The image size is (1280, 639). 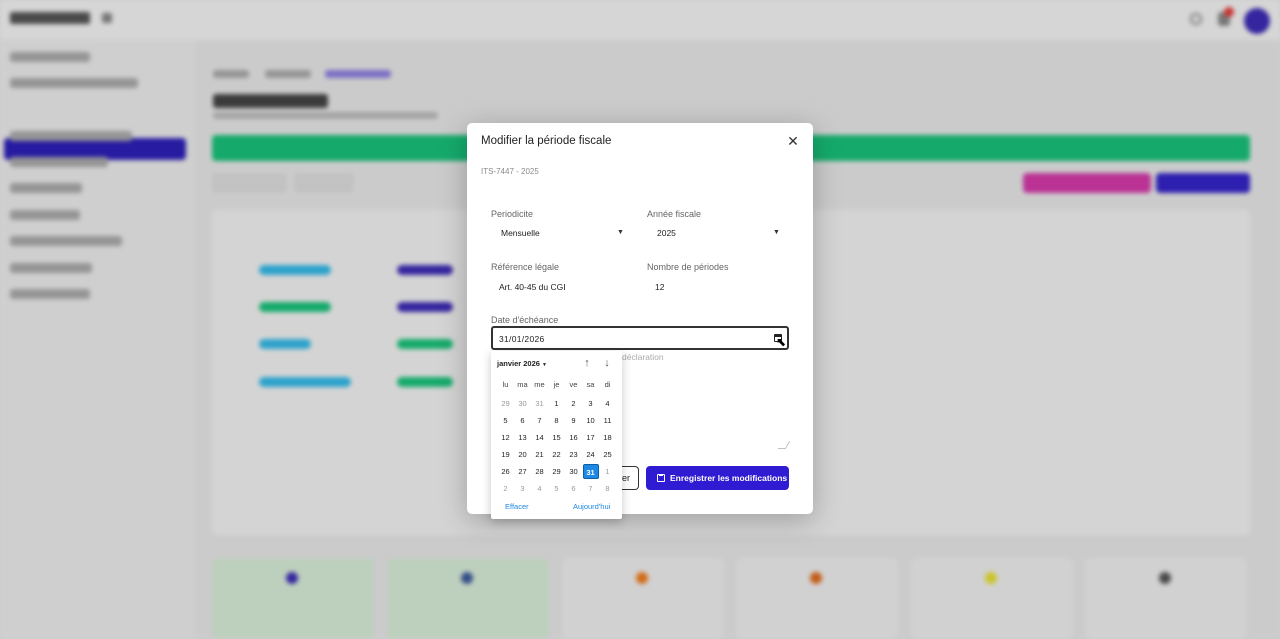 I want to click on calendar-day: 28, so click(x=540, y=471).